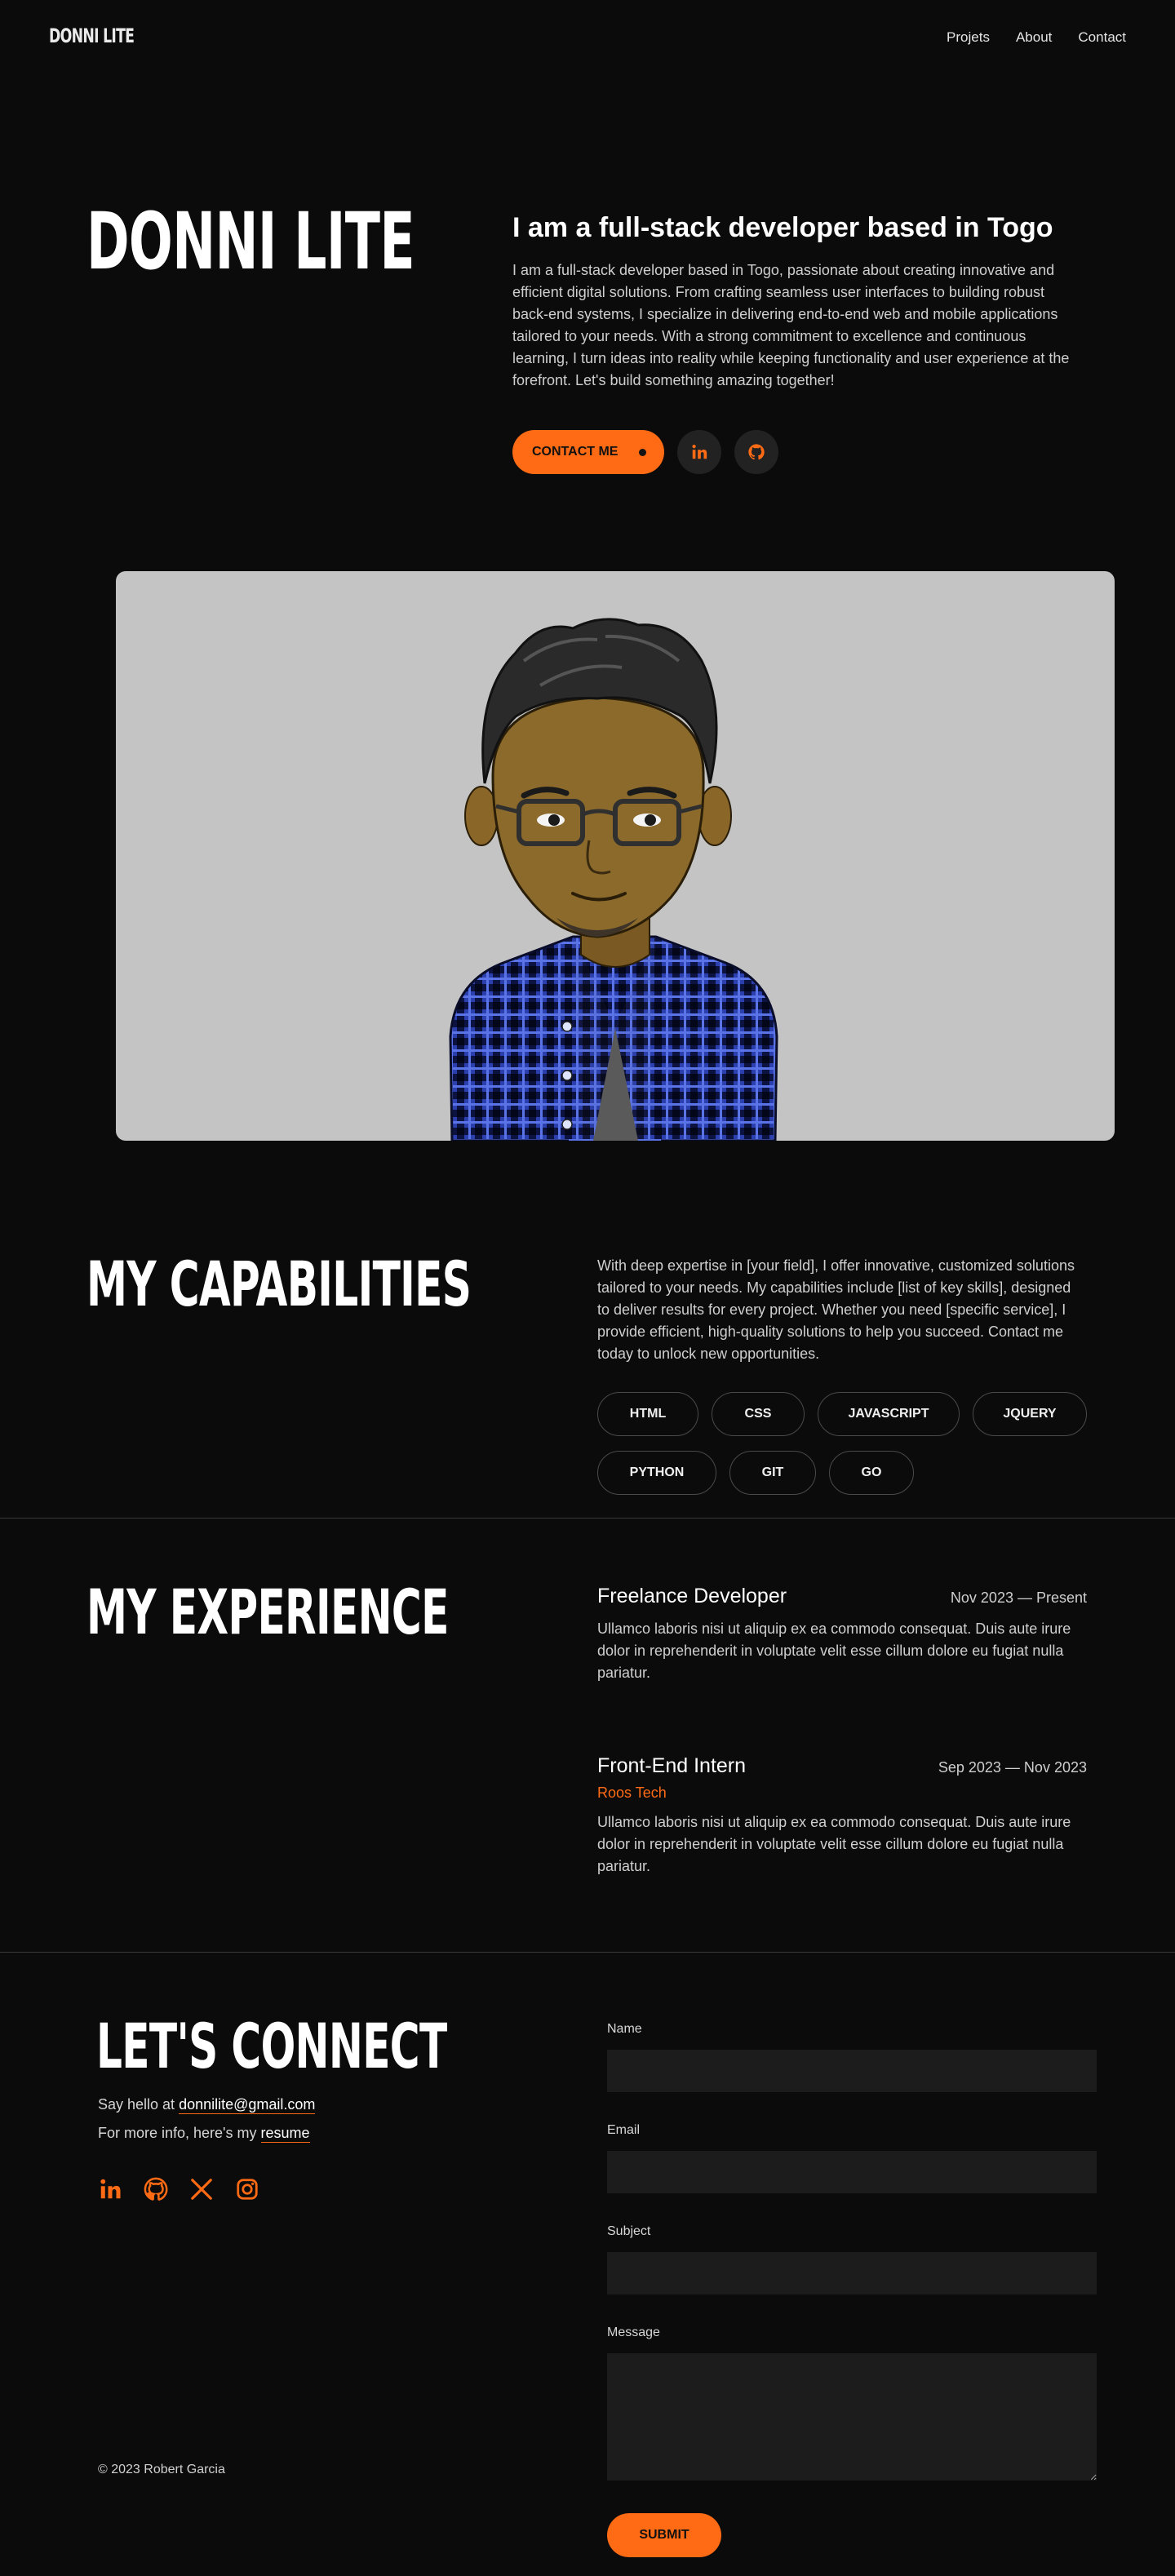 The width and height of the screenshot is (1175, 2576). Describe the element at coordinates (279, 1284) in the screenshot. I see `capabilities-title: MY CAPABILITIES` at that location.